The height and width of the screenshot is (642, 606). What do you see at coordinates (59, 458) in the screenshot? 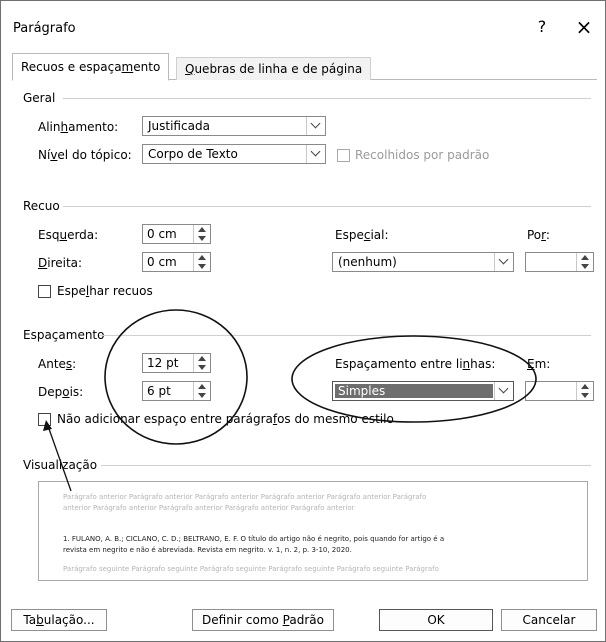
I see `annotation-arrow-line` at bounding box center [59, 458].